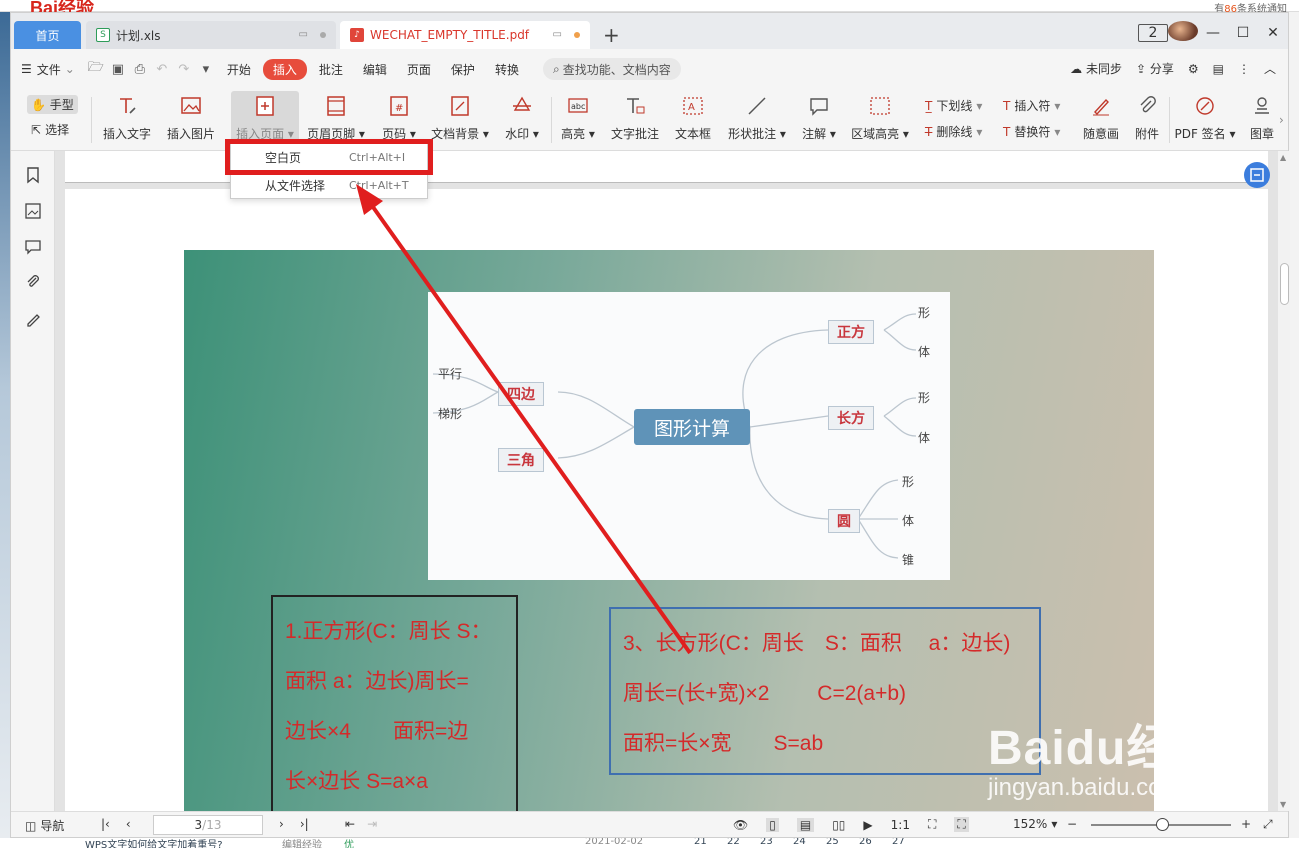  Describe the element at coordinates (329, 185) in the screenshot. I see `menu-item-from-file: 从文件选择 Ctrl+Alt+T` at that location.